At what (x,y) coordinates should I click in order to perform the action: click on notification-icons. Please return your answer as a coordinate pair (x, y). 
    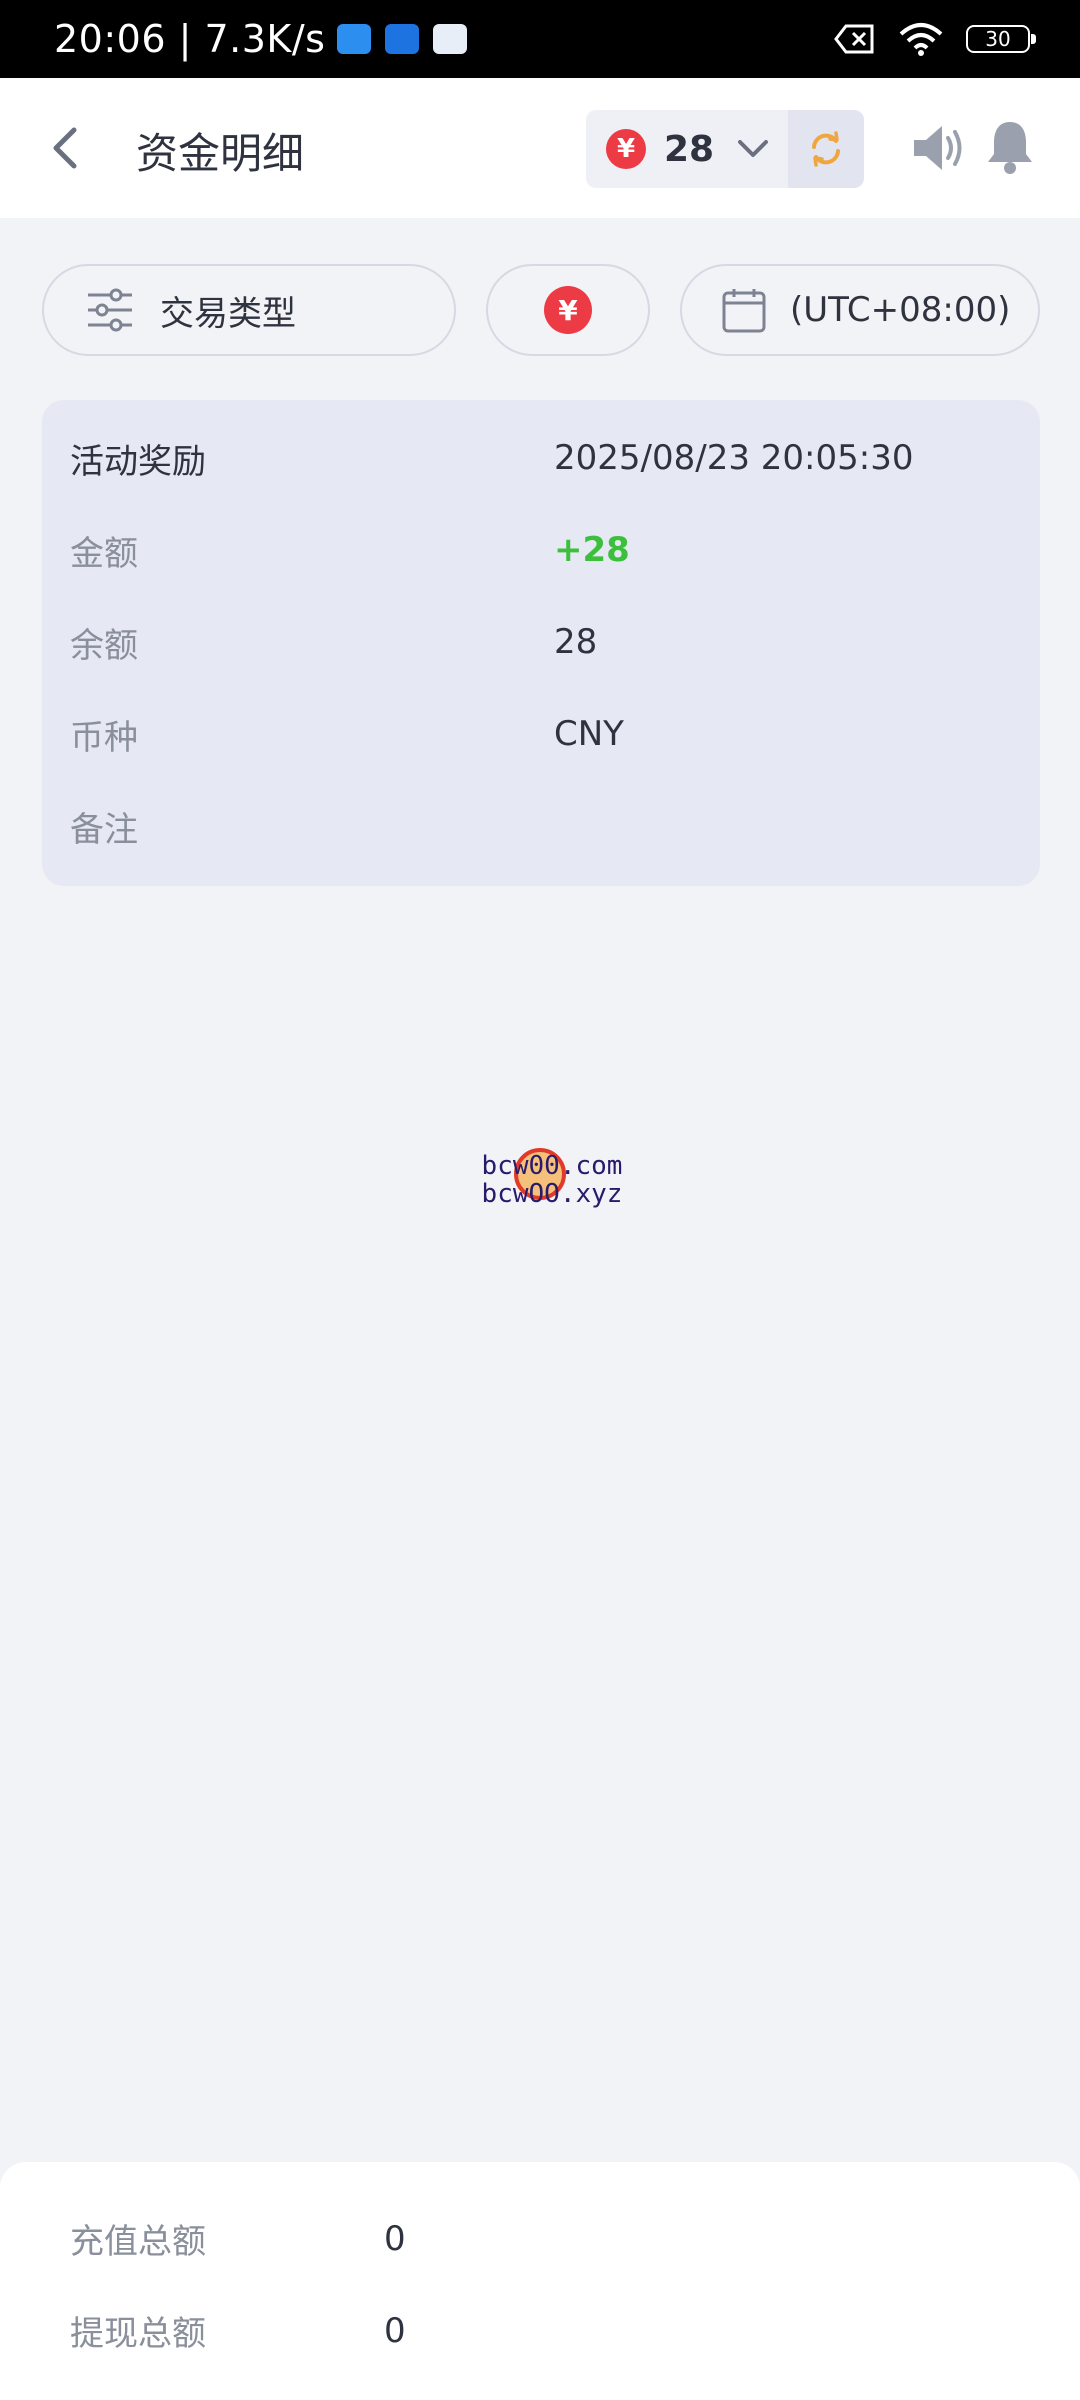
    Looking at the image, I should click on (402, 39).